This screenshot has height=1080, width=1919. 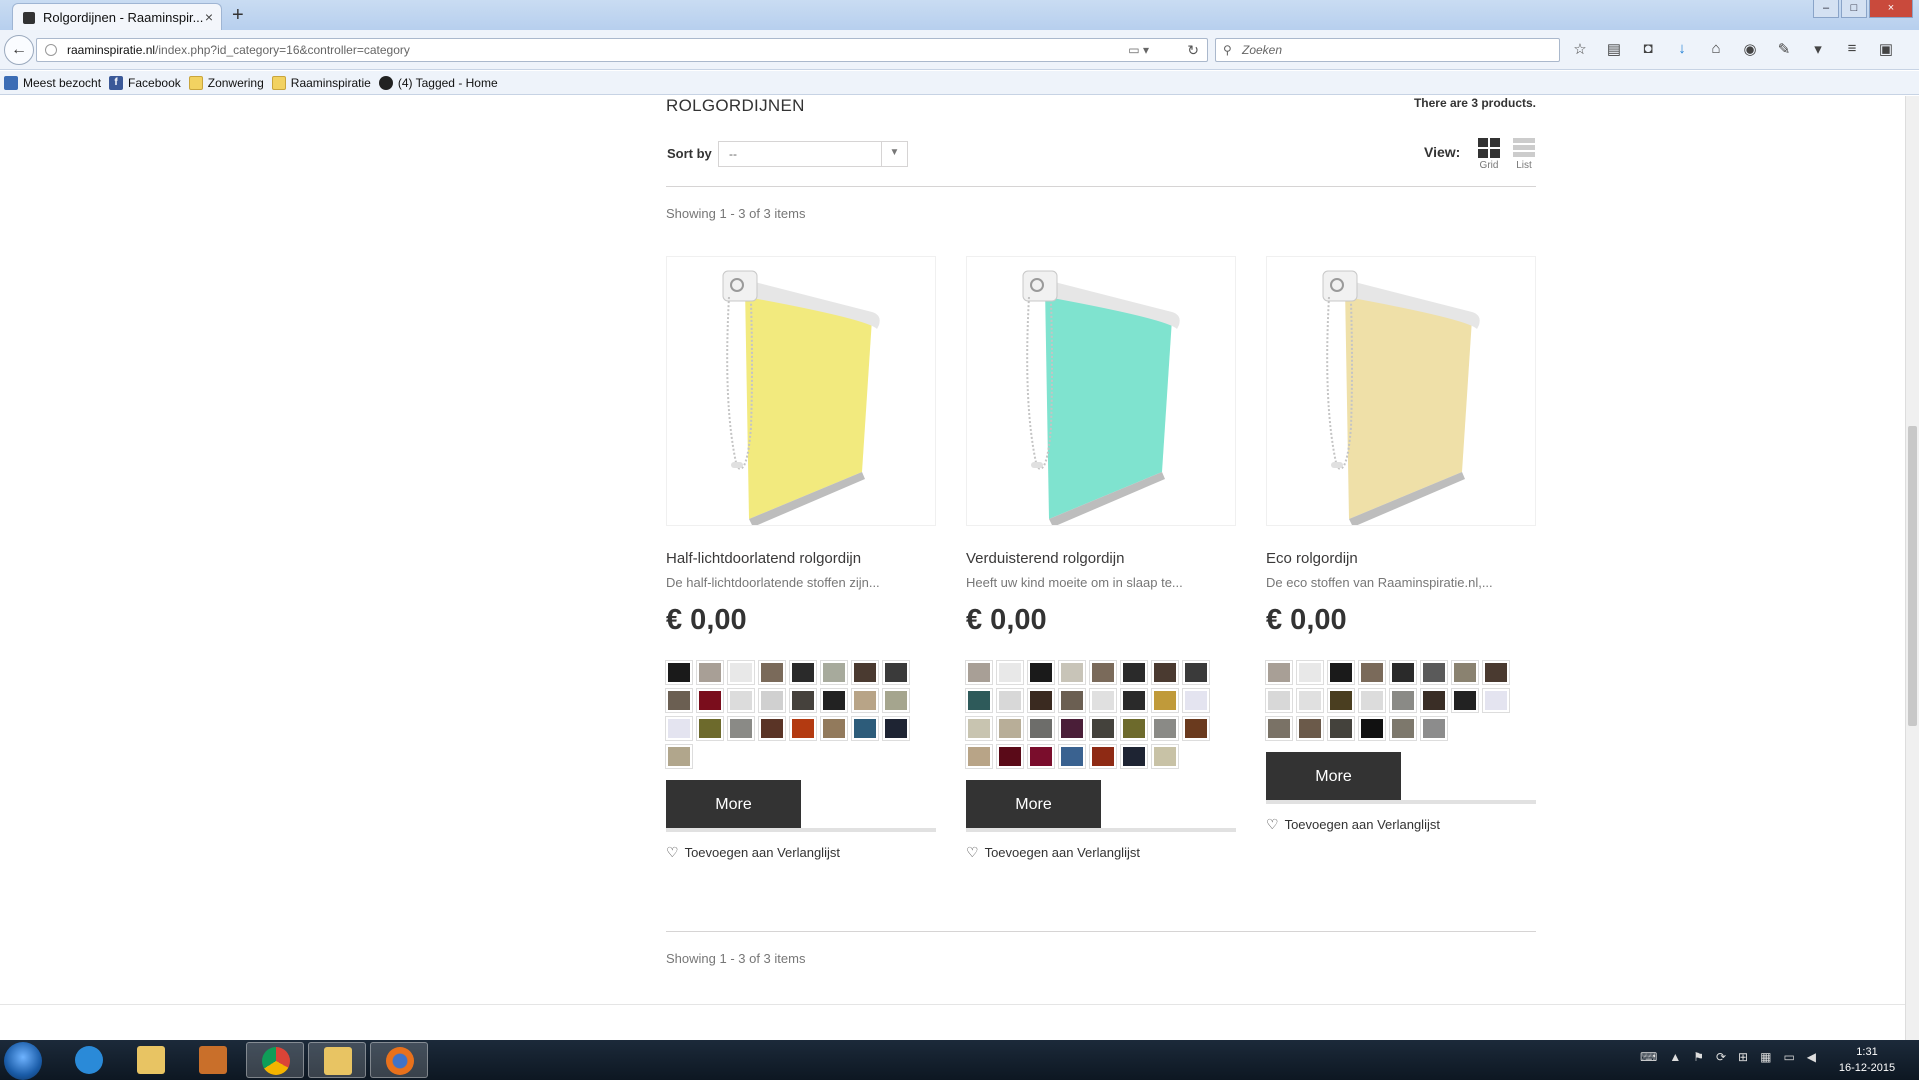 I want to click on reload-icon: ↻, so click(x=1193, y=50).